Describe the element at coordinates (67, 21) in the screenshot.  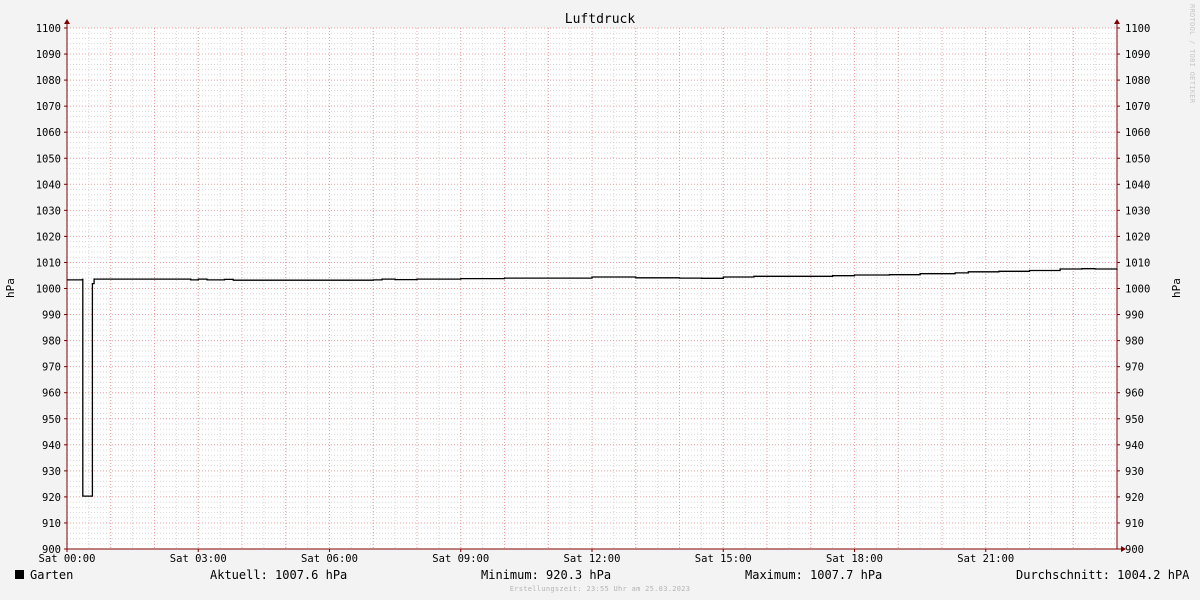
I see `y-axis-arrow-left` at that location.